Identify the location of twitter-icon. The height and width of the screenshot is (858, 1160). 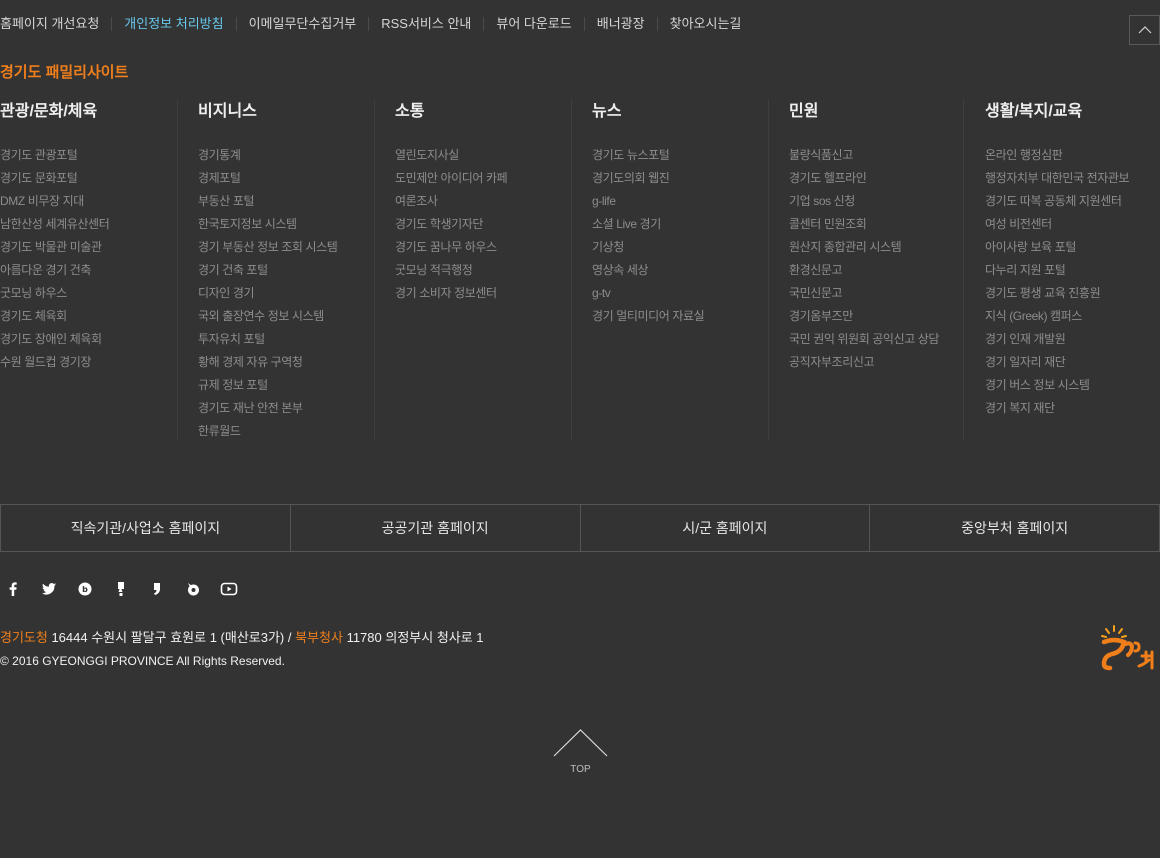
(58, 589).